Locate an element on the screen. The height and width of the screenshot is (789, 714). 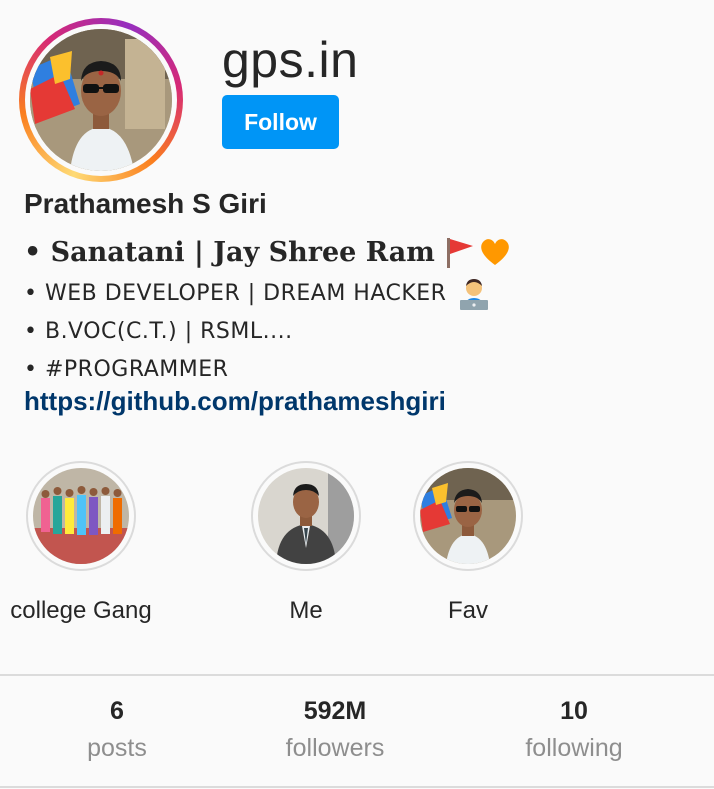
bio-line-1: • Sanatani | Jay Shree Ram is located at coordinates (267, 252).